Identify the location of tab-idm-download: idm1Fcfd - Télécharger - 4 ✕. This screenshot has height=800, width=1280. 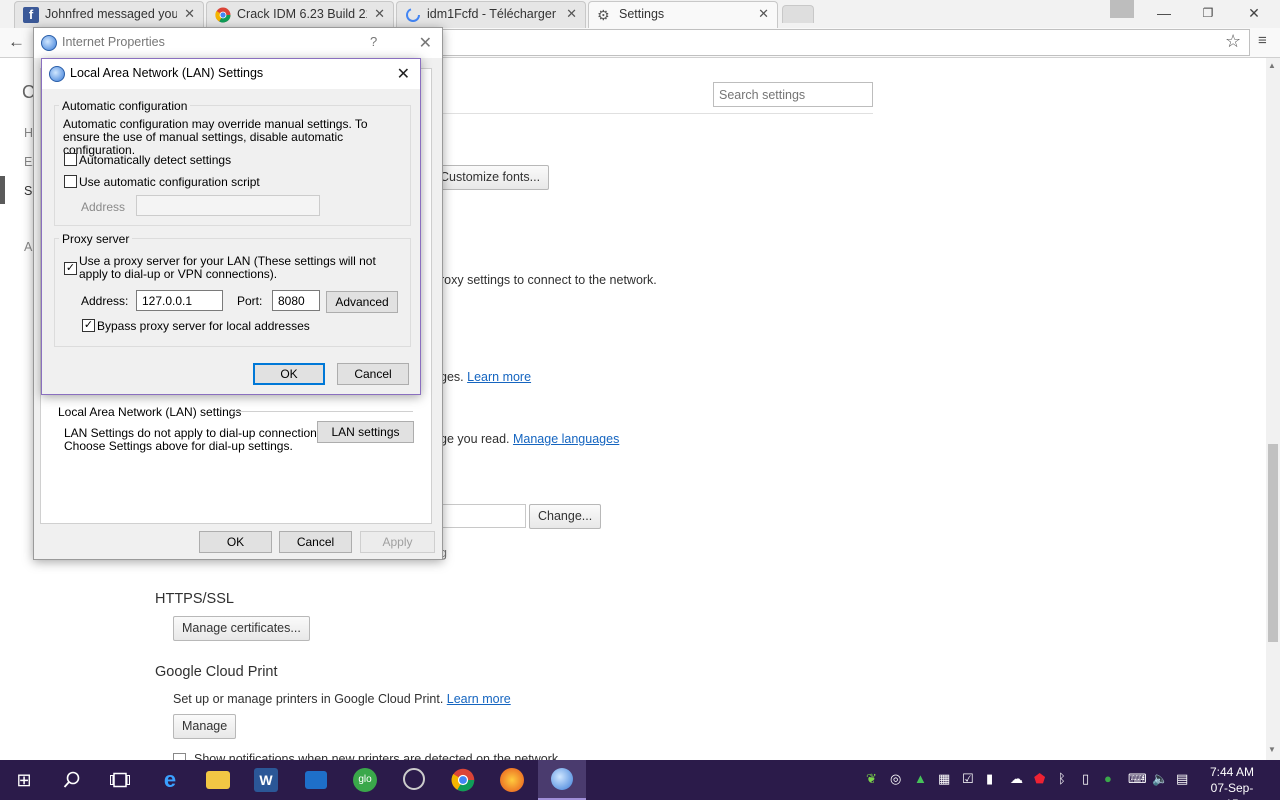
(491, 14).